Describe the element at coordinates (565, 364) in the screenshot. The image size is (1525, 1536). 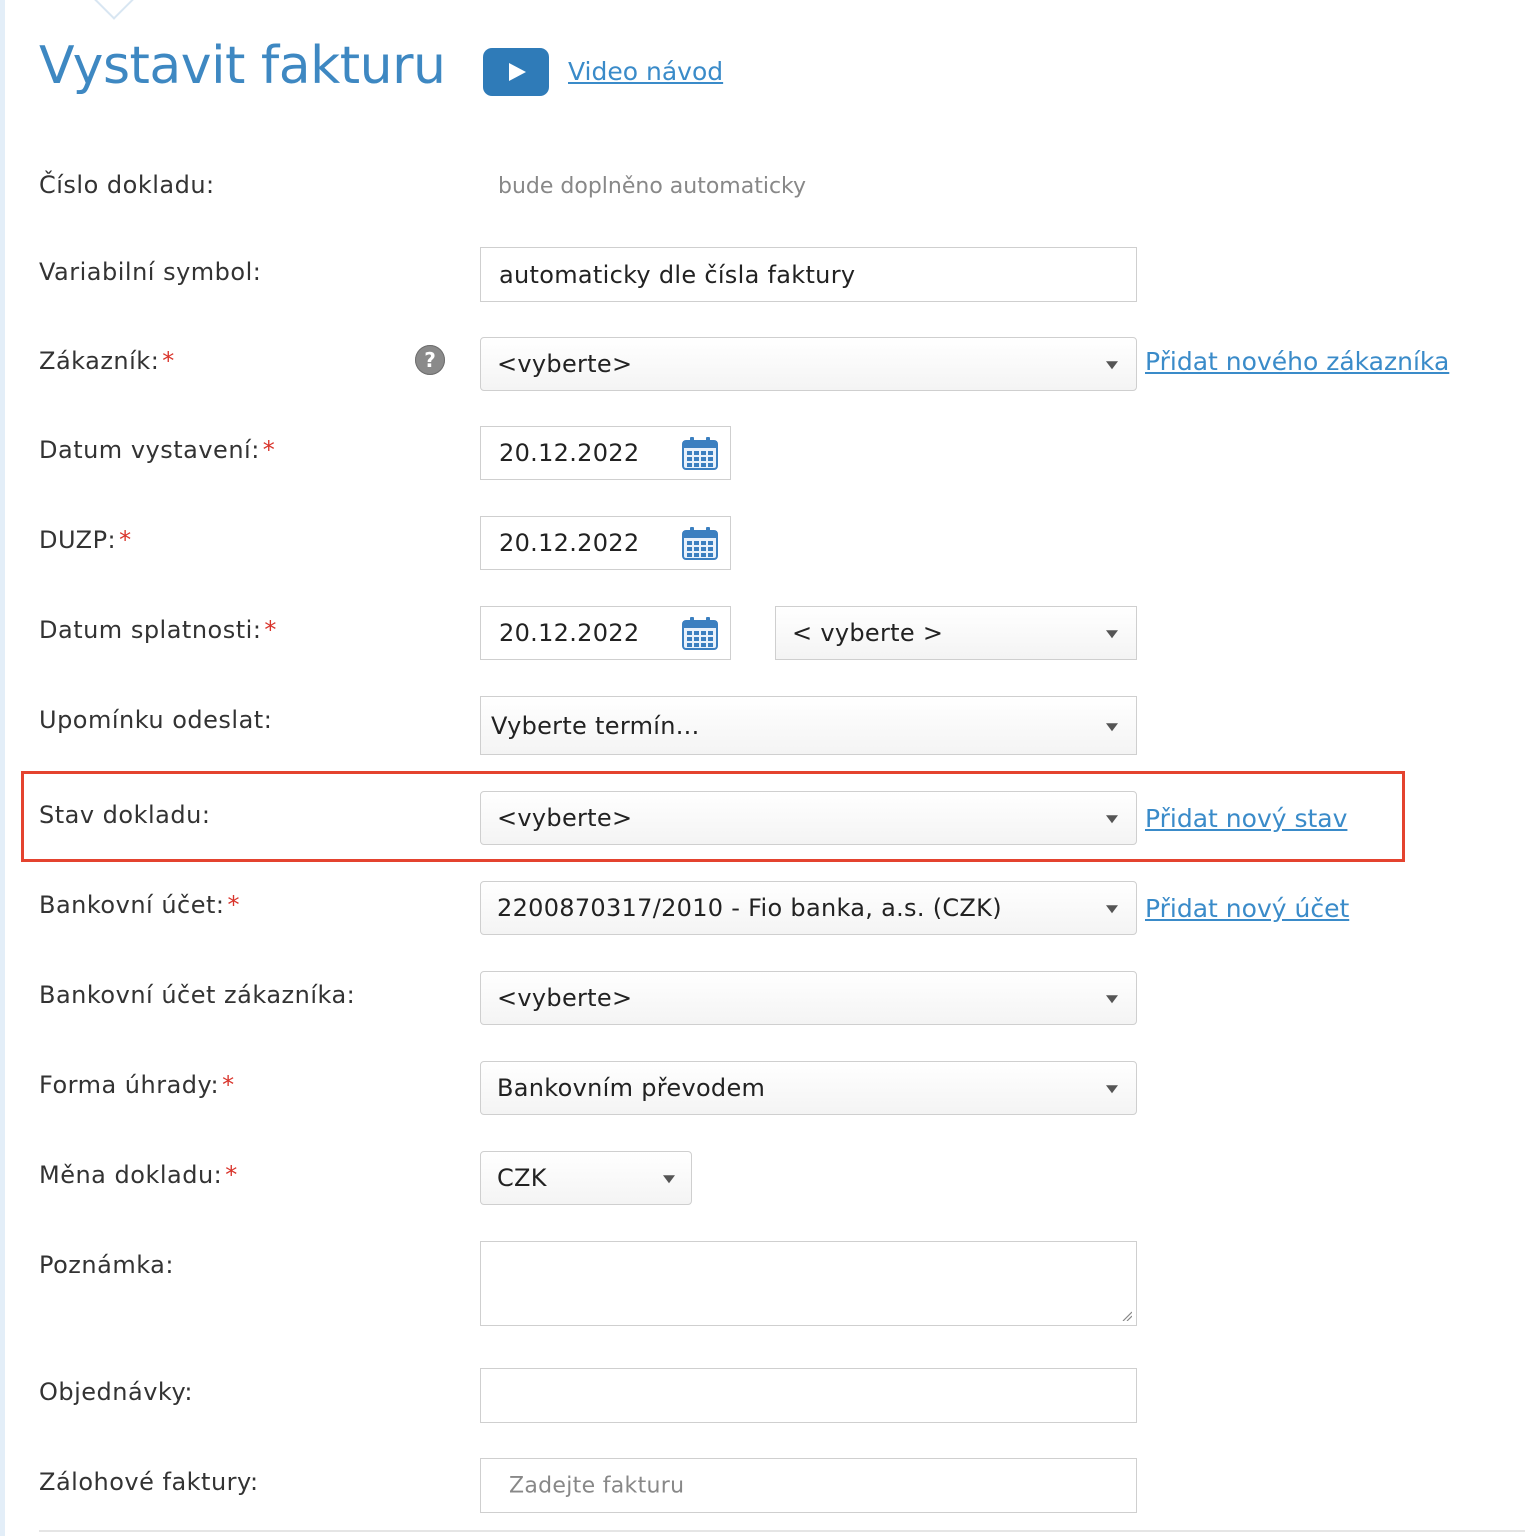
I see `customer-select-value: <vyberte>` at that location.